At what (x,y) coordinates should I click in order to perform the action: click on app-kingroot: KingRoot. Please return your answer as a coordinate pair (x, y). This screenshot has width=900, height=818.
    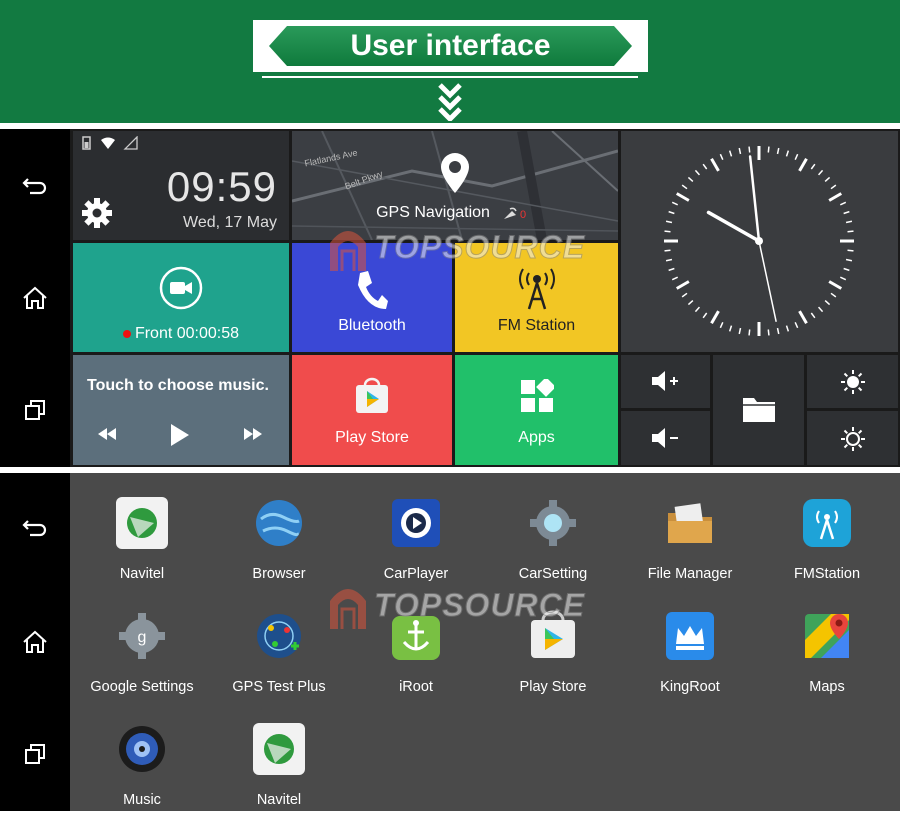
    Looking at the image, I should click on (690, 652).